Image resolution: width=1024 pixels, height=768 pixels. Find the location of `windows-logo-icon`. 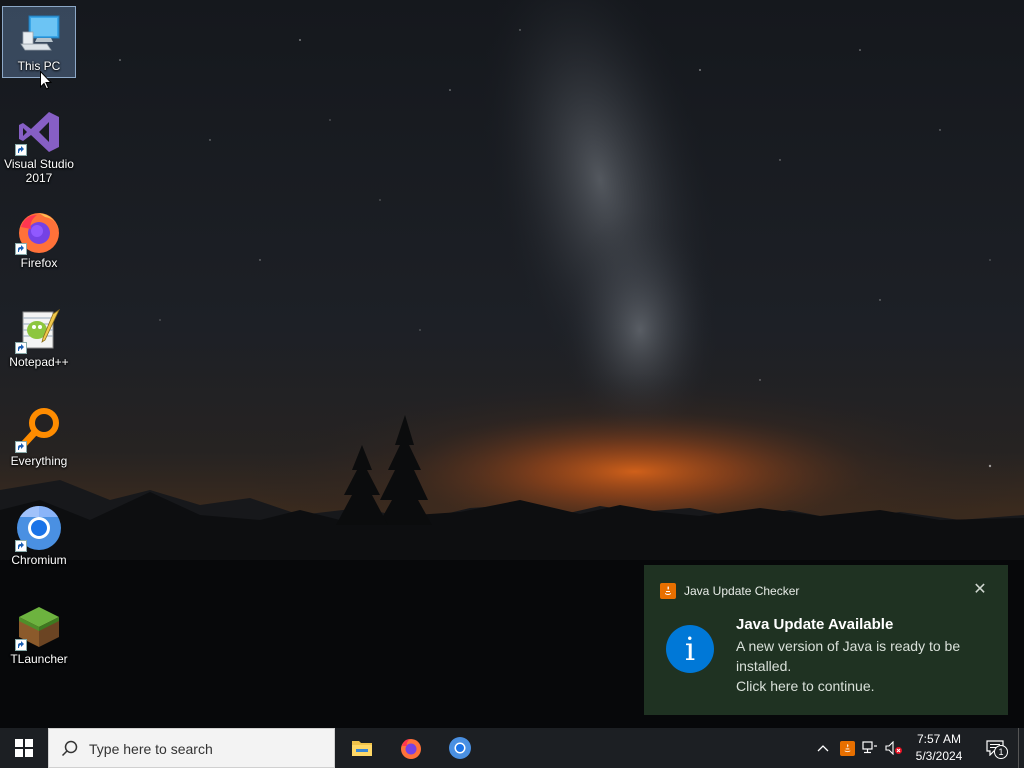

windows-logo-icon is located at coordinates (24, 748).